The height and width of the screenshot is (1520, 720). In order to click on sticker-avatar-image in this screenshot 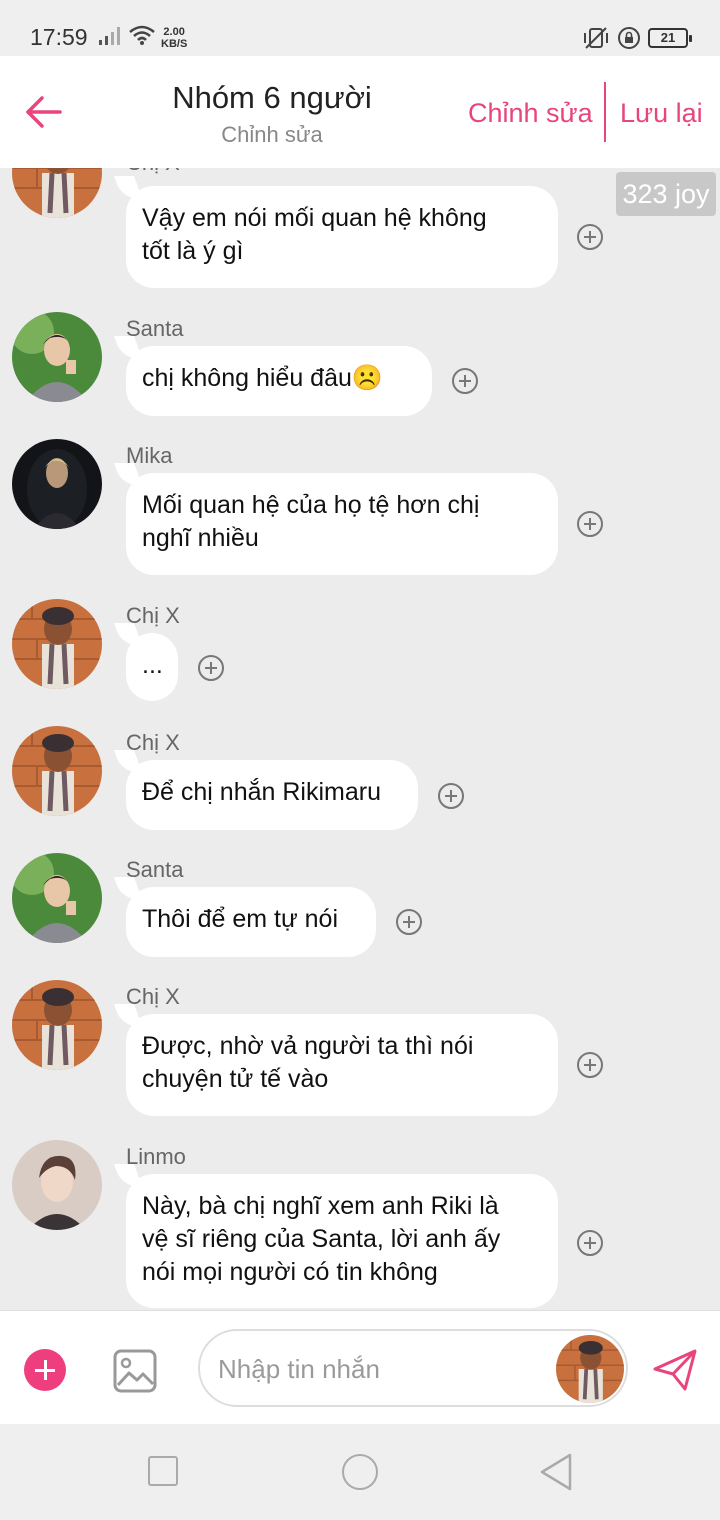, I will do `click(590, 1369)`.